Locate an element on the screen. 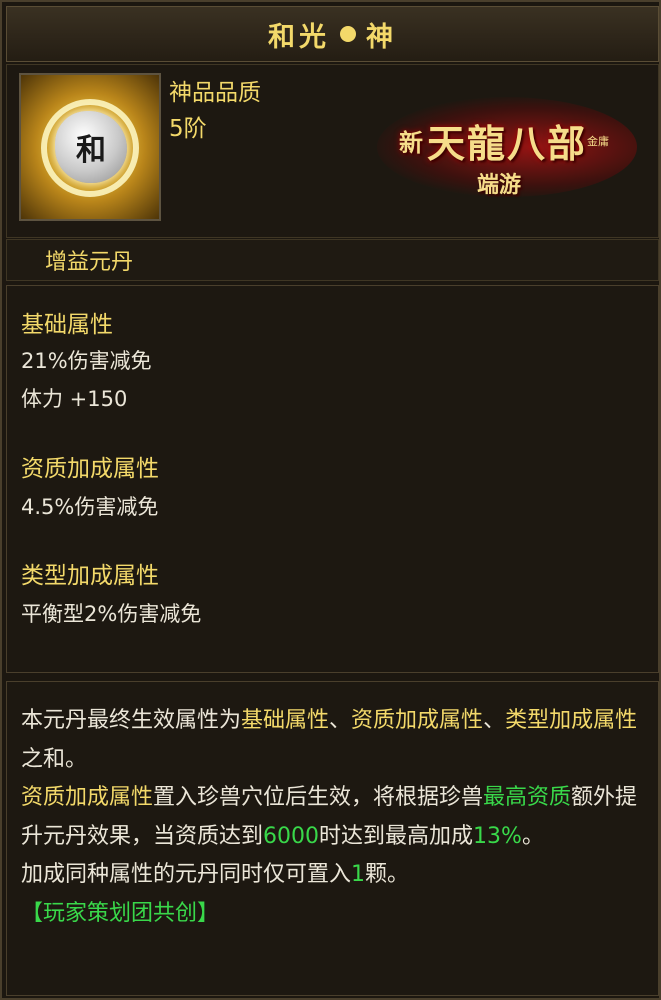 The height and width of the screenshot is (1000, 661). aptitude-attr-line: 4.5%伤害减免 is located at coordinates (90, 507).